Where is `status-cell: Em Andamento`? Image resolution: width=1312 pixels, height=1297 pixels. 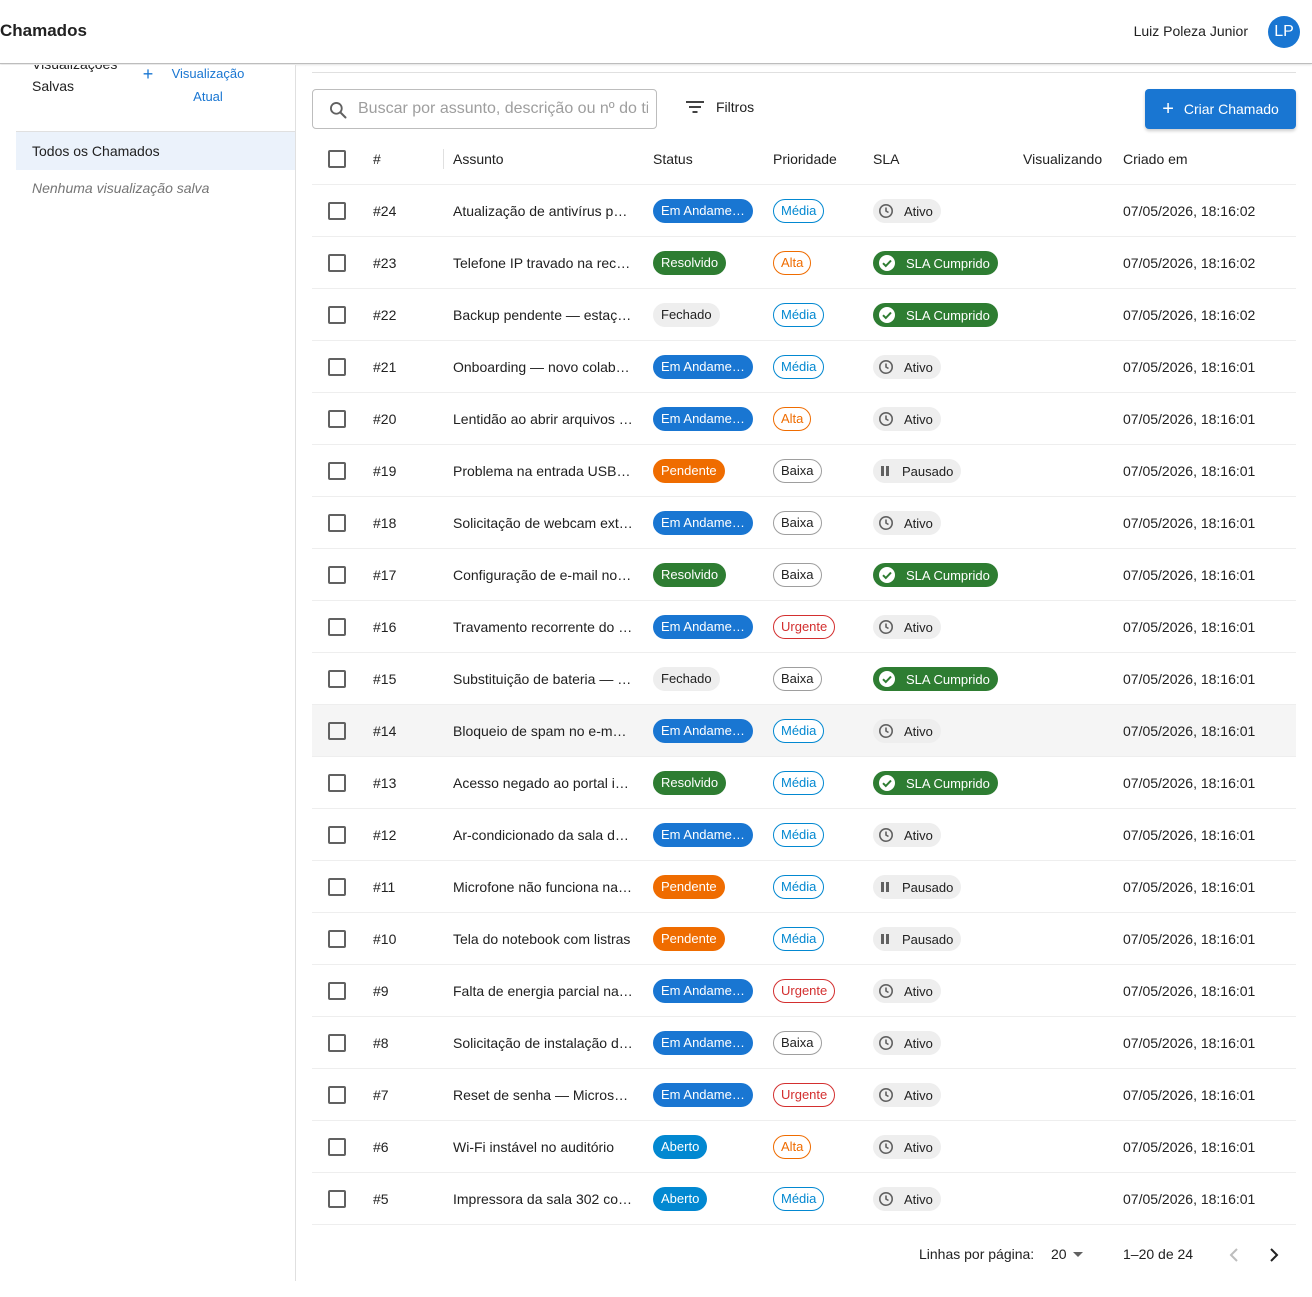 status-cell: Em Andamento is located at coordinates (705, 367).